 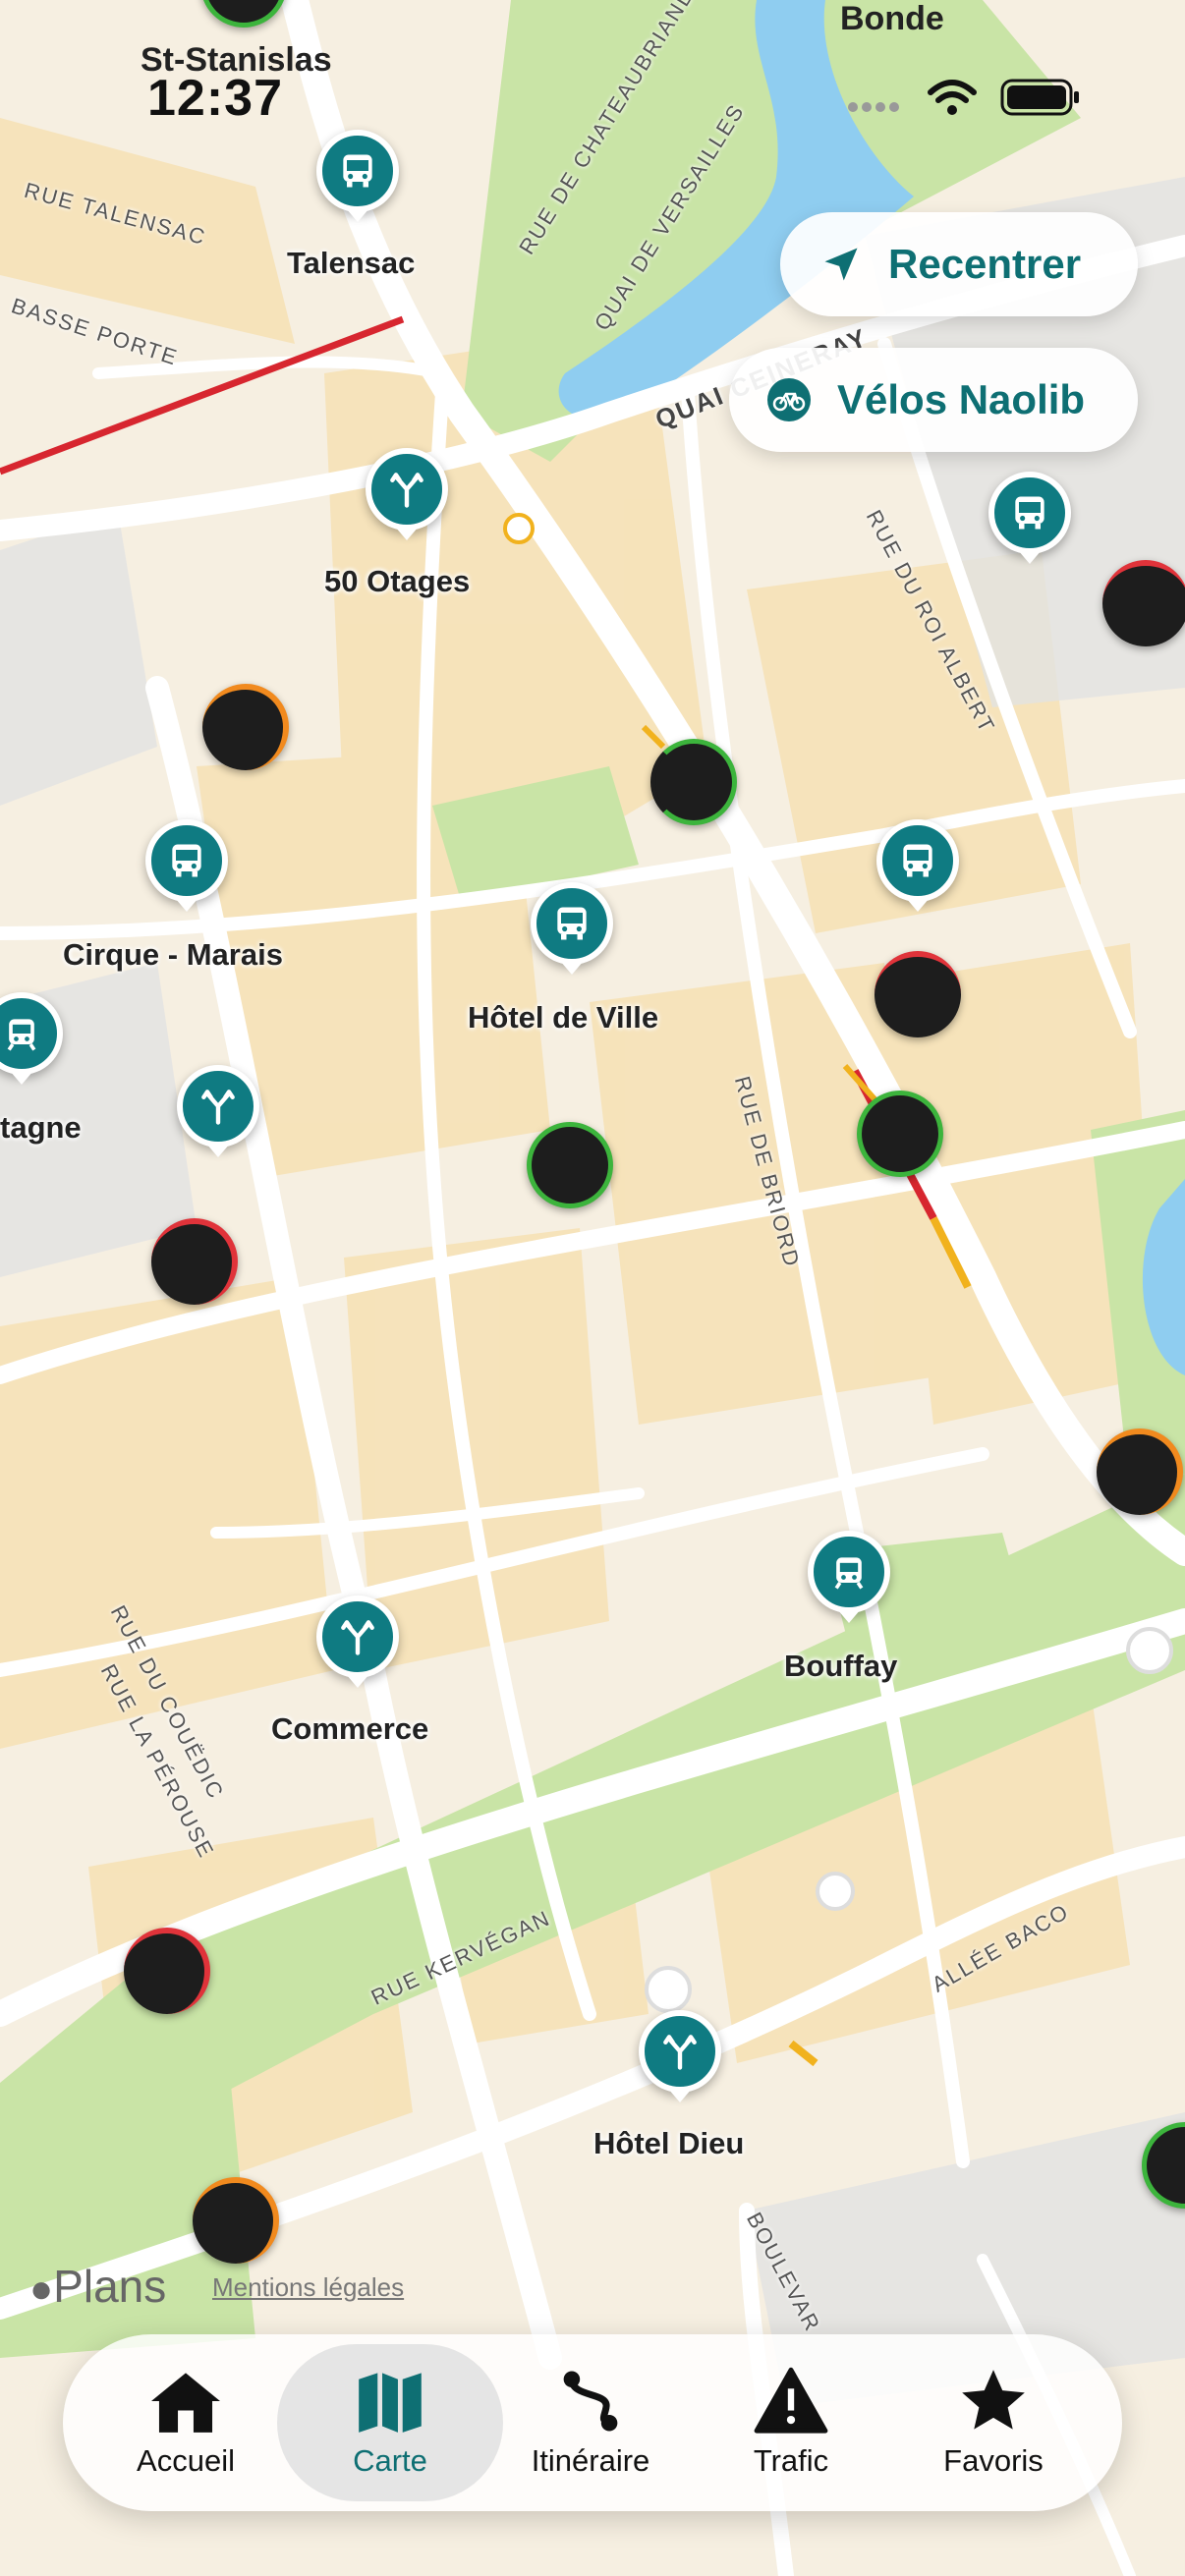 I want to click on tab-accueil: Accueil, so click(x=186, y=2422).